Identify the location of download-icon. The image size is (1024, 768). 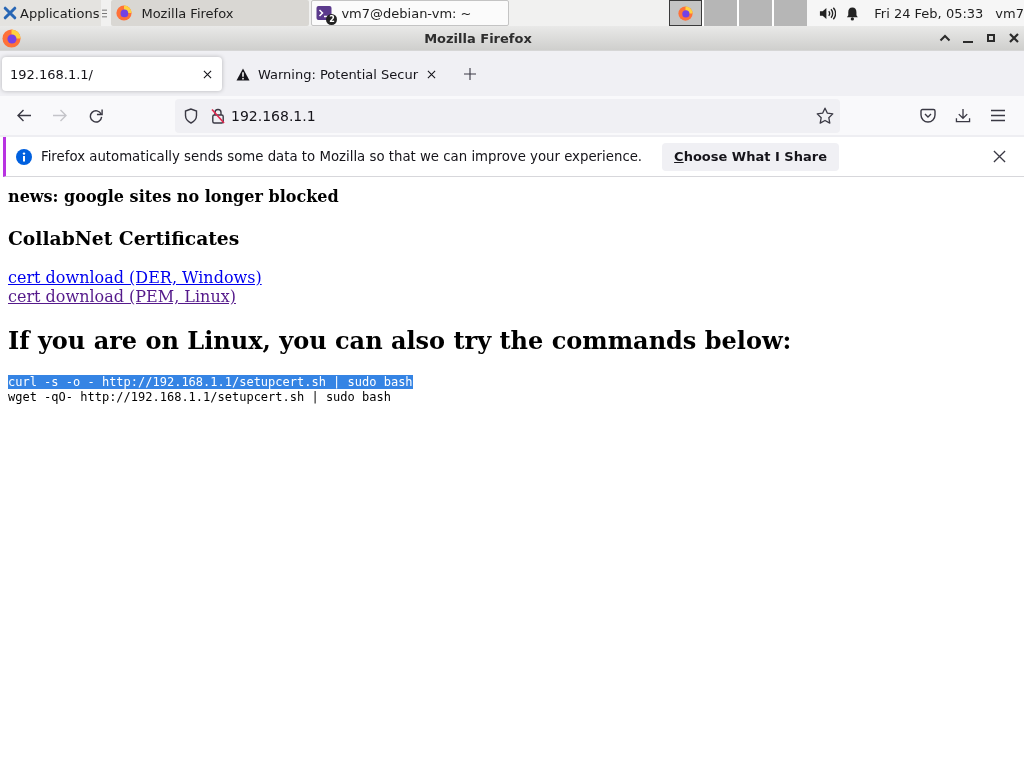
(963, 115).